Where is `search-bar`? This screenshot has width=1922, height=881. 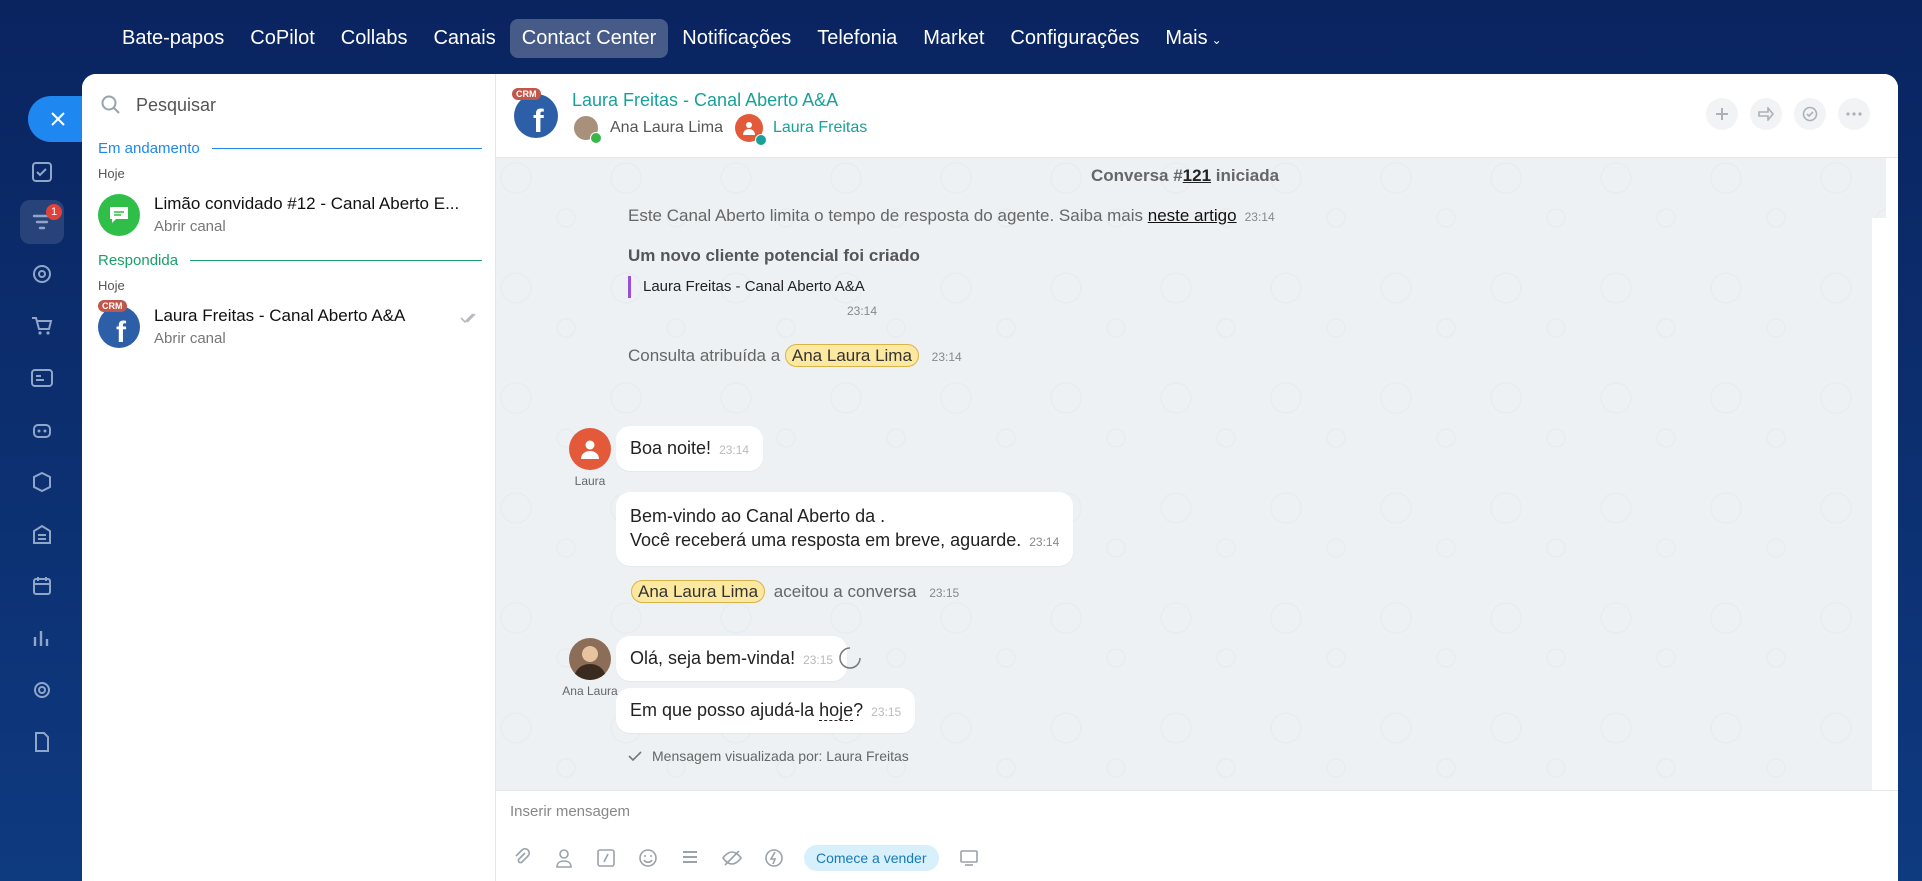 search-bar is located at coordinates (283, 105).